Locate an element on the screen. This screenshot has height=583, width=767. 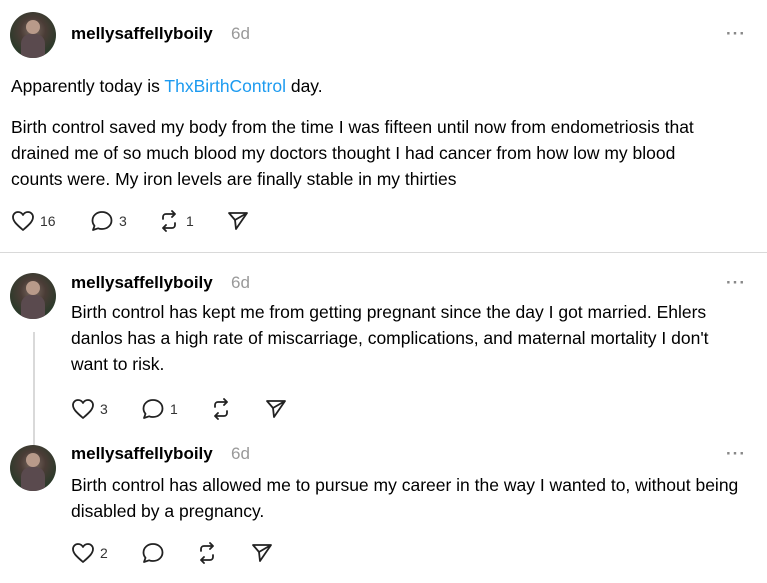
text-suffix: day. is located at coordinates (304, 86).